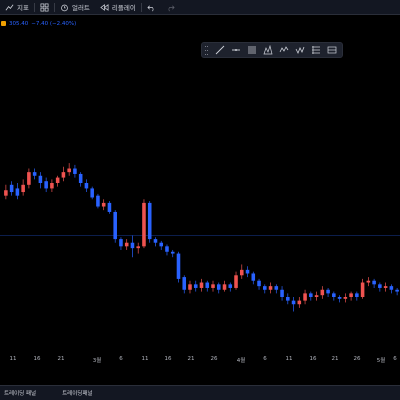 Image resolution: width=400 pixels, height=400 pixels. Describe the element at coordinates (241, 361) in the screenshot. I see `x-axis-tick-label: 4월` at that location.